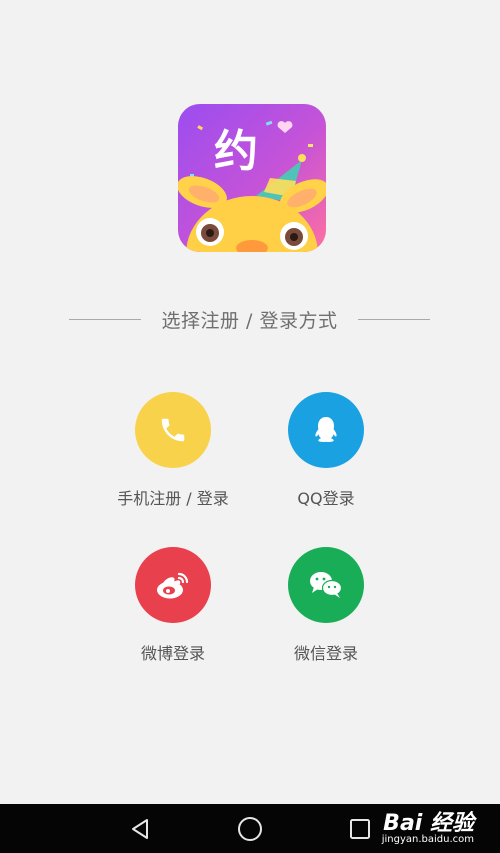 The height and width of the screenshot is (853, 500). I want to click on qq-login-label: QQ登录, so click(326, 498).